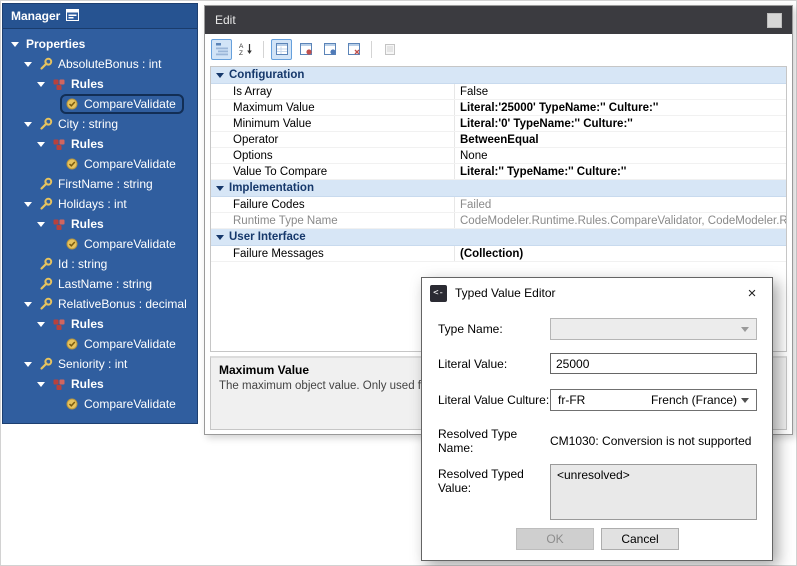 This screenshot has width=797, height=566. What do you see at coordinates (620, 171) in the screenshot?
I see `property-value: Literal:'' TypeName:'' Culture:''` at bounding box center [620, 171].